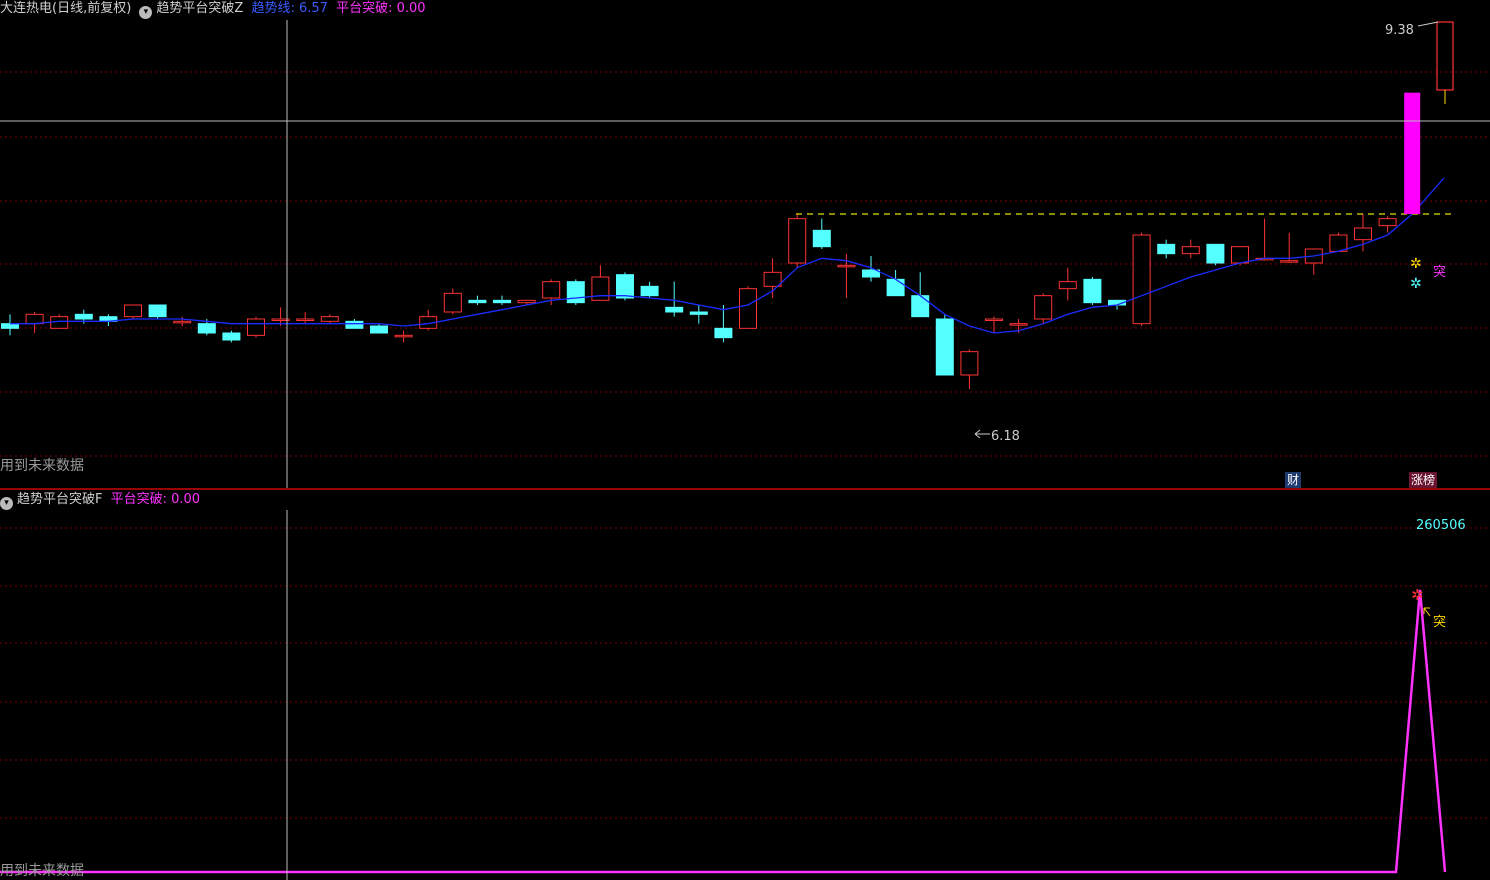  What do you see at coordinates (1439, 622) in the screenshot?
I see `breakout-marker-bottom: 突` at bounding box center [1439, 622].